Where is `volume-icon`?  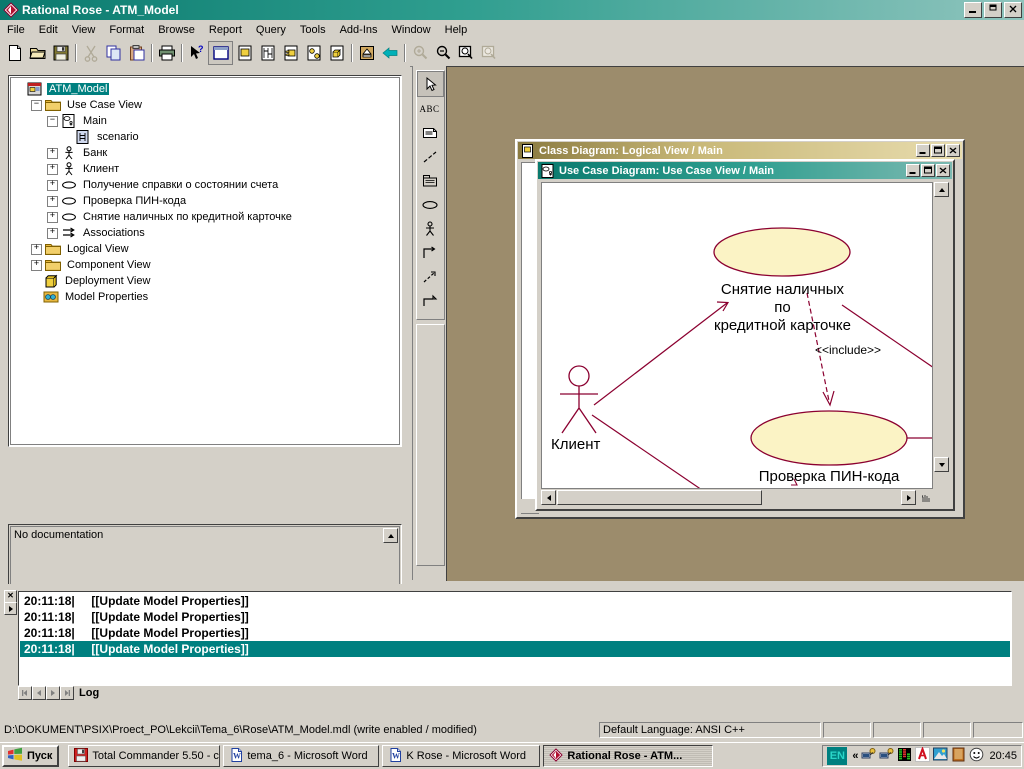
volume-icon is located at coordinates (958, 756).